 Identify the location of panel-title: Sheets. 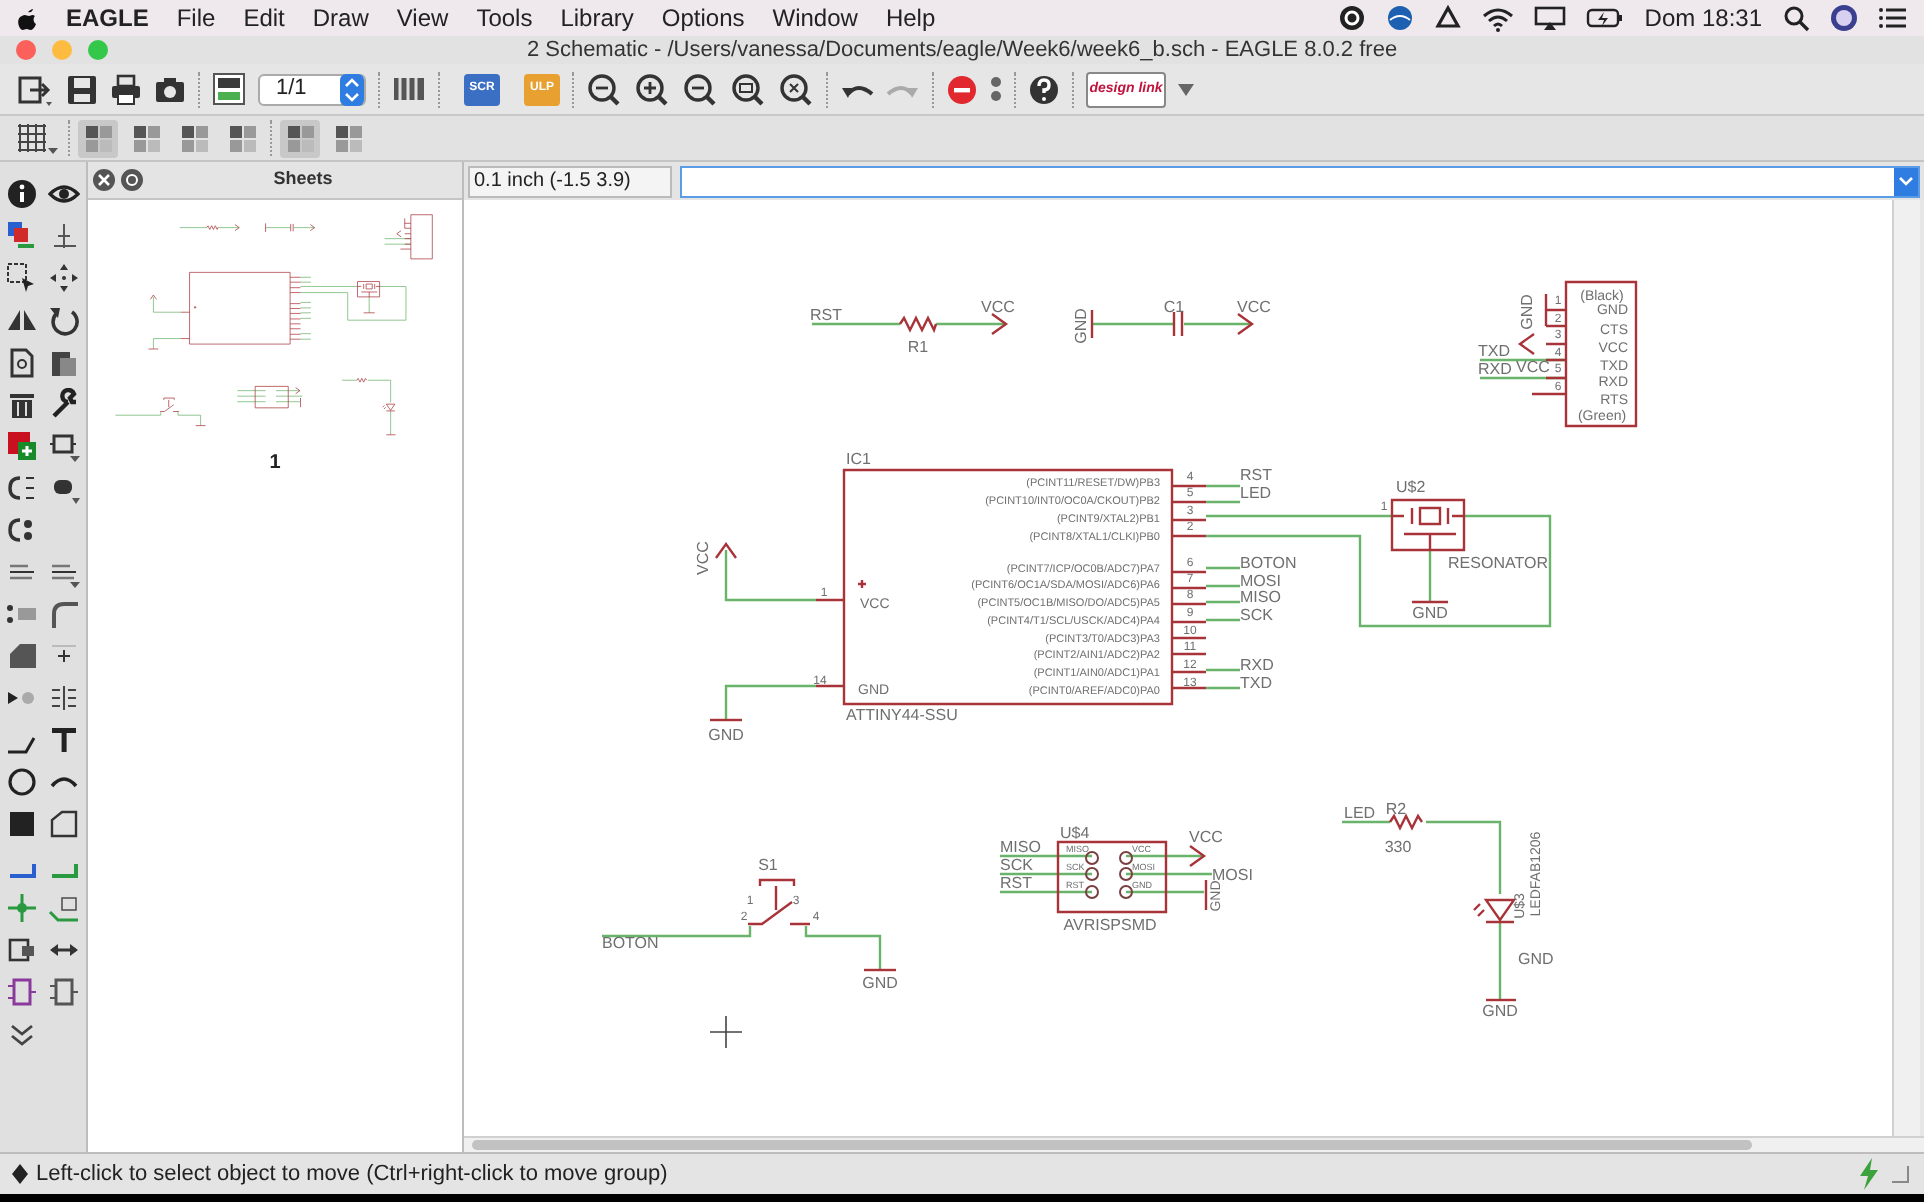
(303, 179).